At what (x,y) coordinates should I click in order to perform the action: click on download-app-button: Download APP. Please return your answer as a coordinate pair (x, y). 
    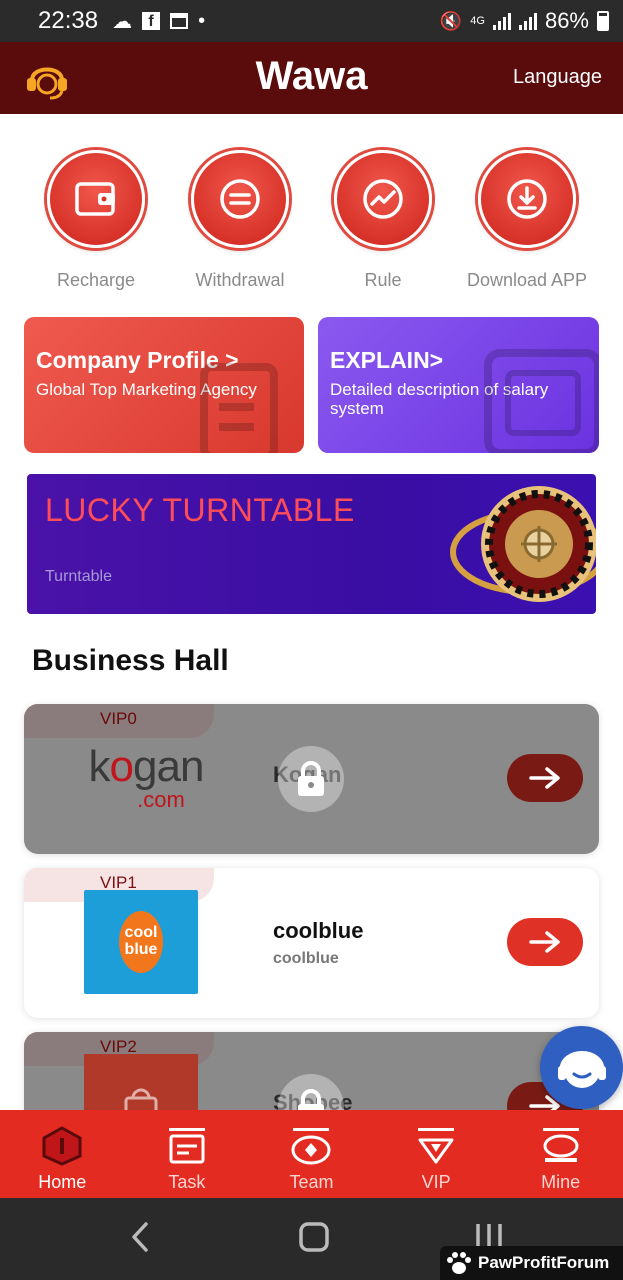
    Looking at the image, I should click on (527, 220).